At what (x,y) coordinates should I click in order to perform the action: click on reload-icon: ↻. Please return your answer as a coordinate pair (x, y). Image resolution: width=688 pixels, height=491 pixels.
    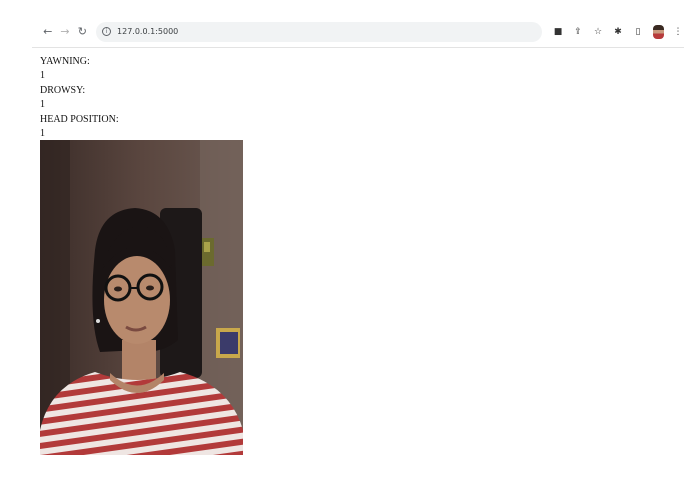
    Looking at the image, I should click on (82, 31).